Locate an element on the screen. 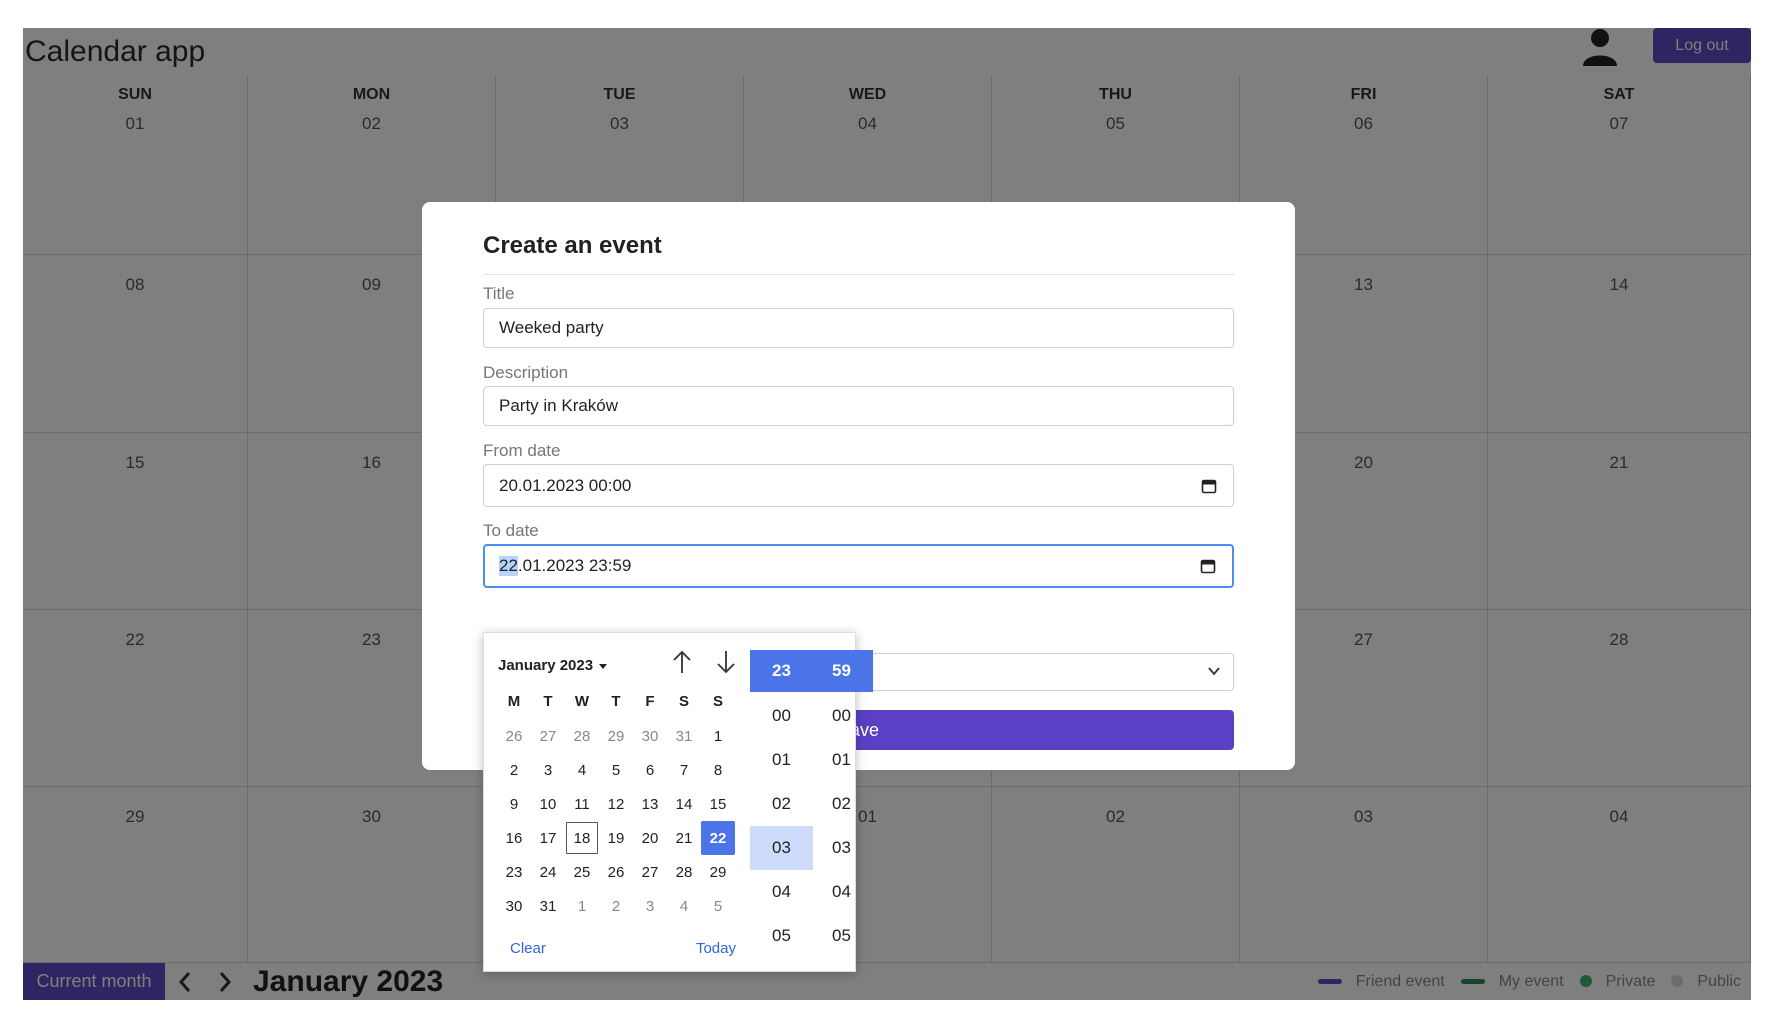 This screenshot has height=1026, width=1768. minute-column: 59 00 01 02 03 04 05 is located at coordinates (841, 804).